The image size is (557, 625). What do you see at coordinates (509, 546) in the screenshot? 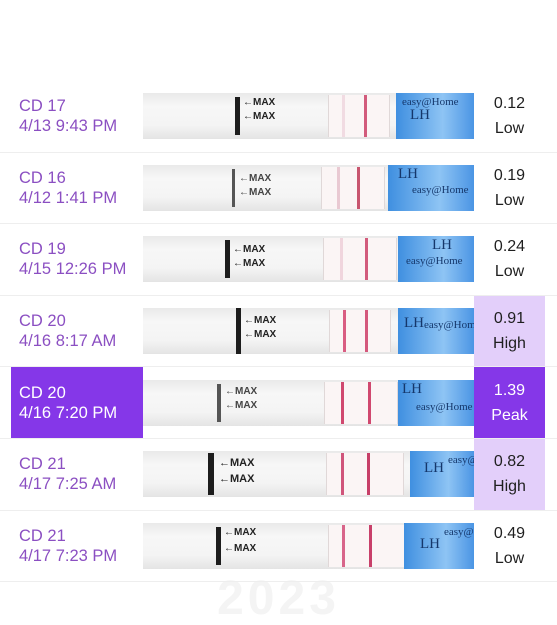
I see `lh-value-cell: 0.49 Low` at bounding box center [509, 546].